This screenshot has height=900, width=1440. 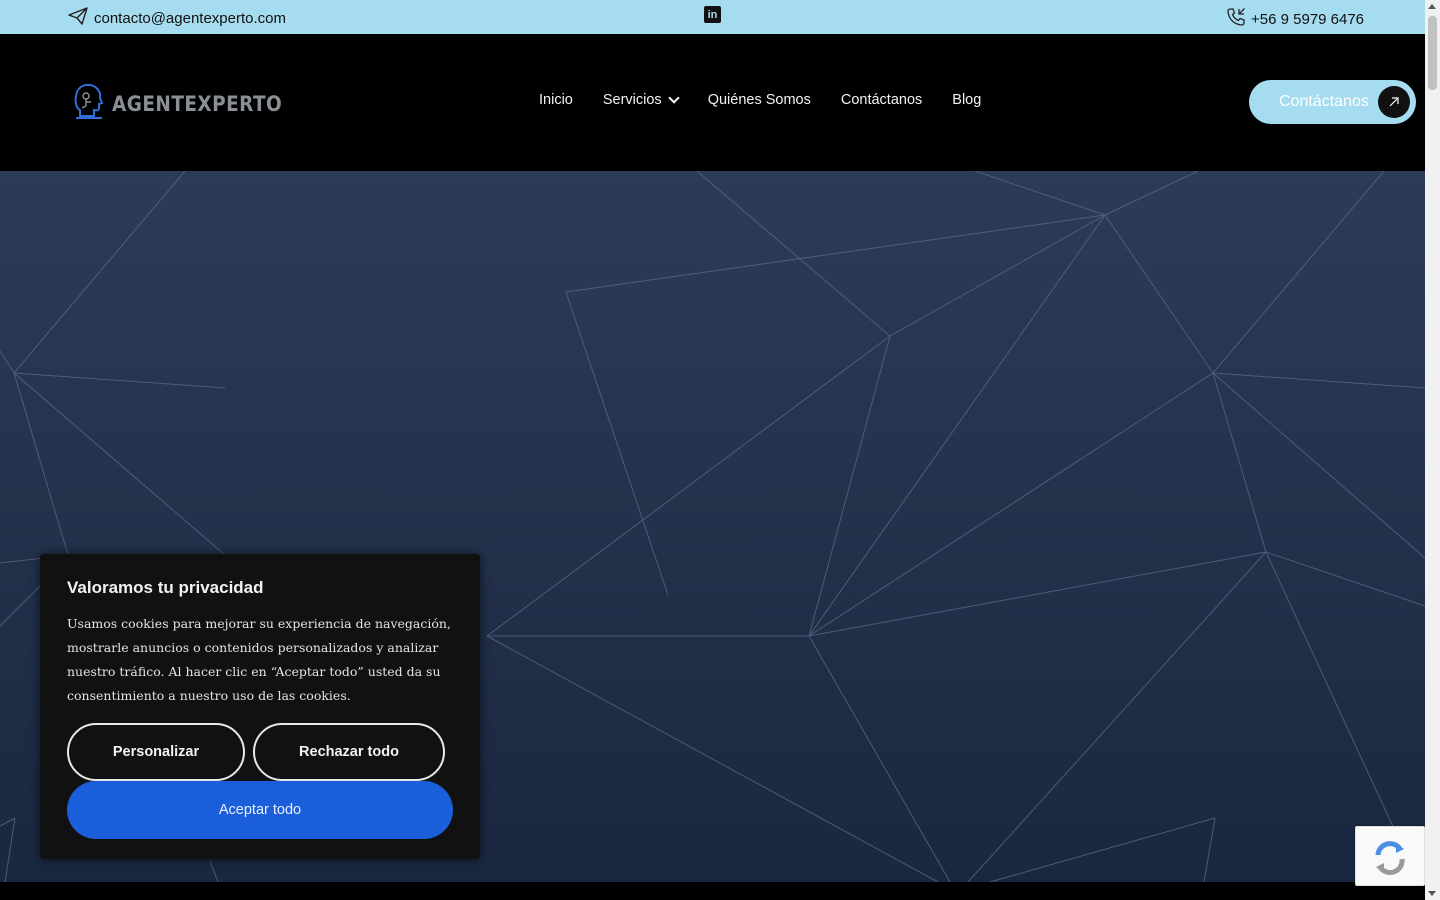 I want to click on arrow-up-right-icon, so click(x=1394, y=102).